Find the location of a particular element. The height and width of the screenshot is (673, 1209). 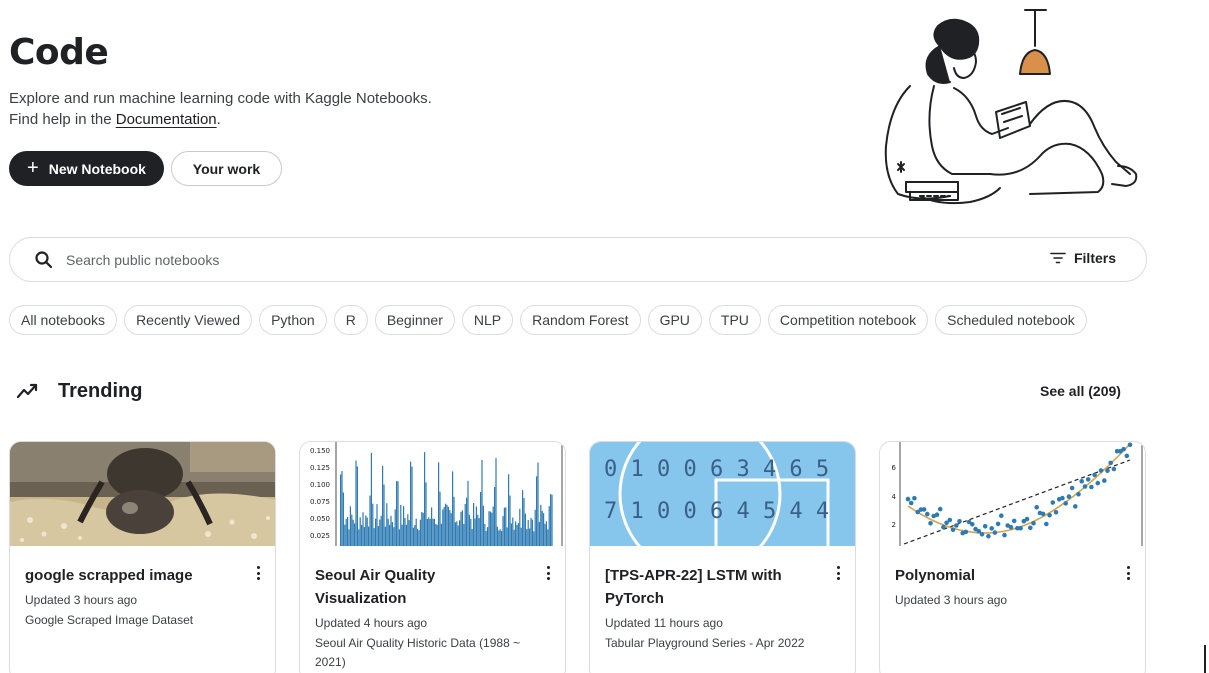

search-input is located at coordinates (516, 260).